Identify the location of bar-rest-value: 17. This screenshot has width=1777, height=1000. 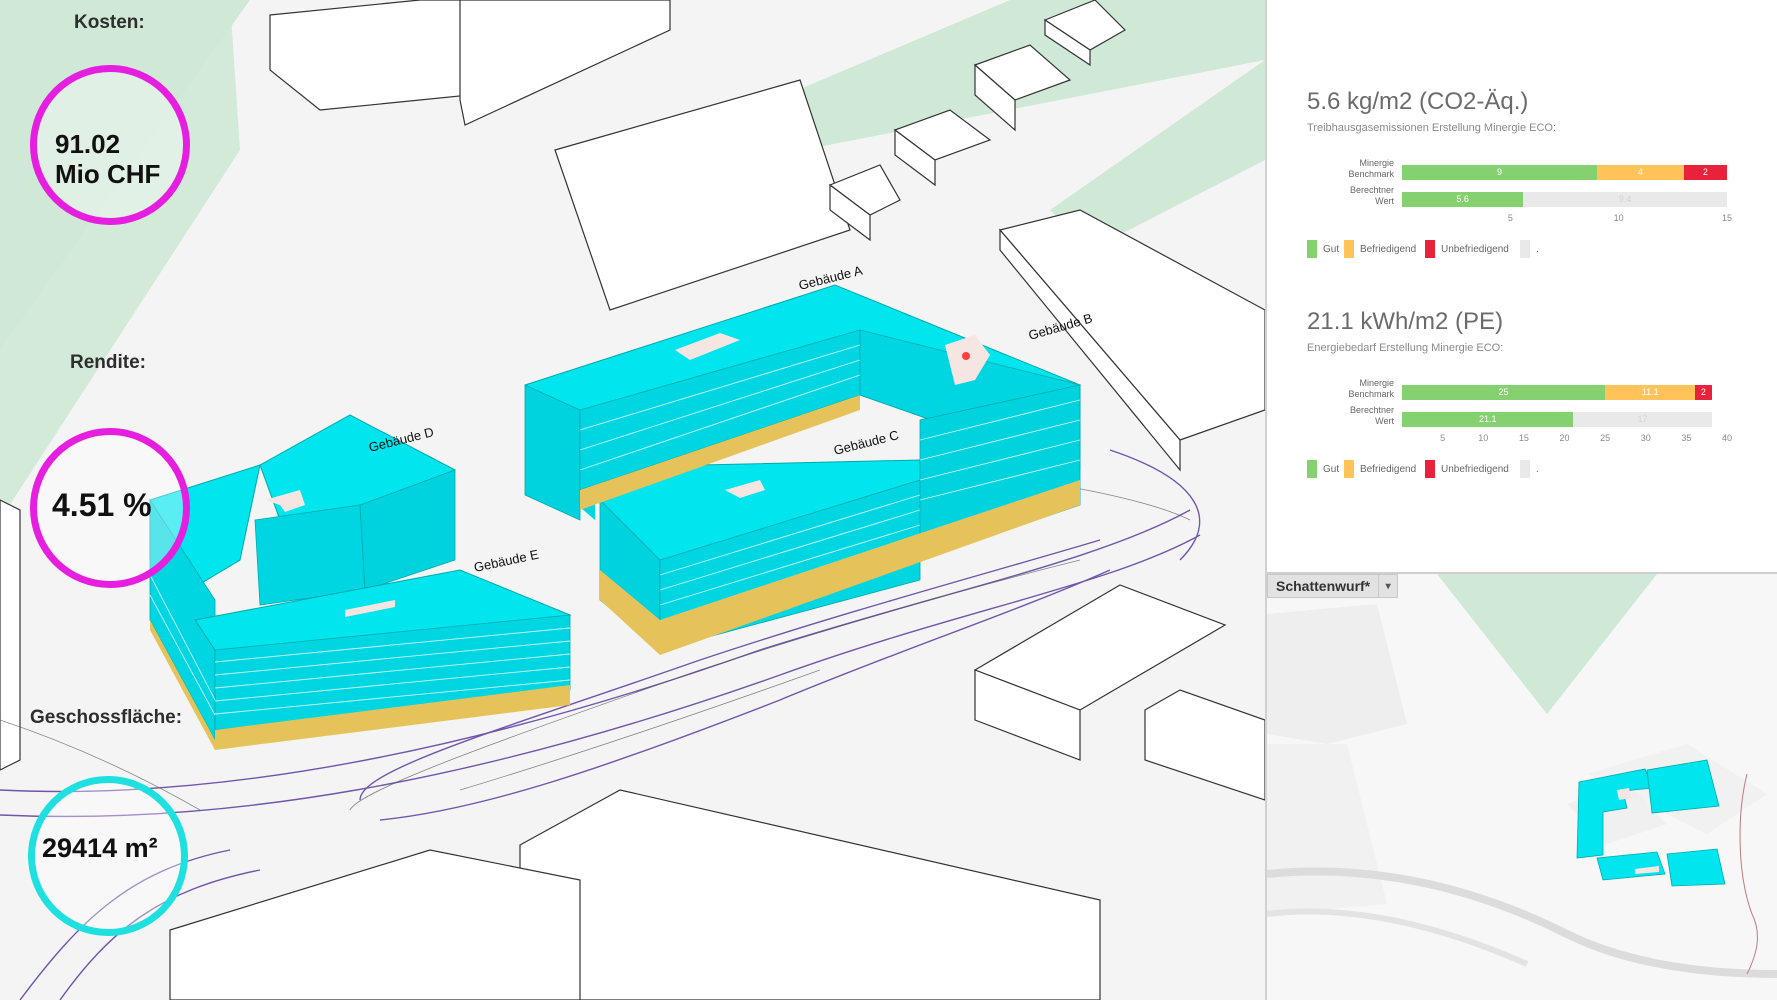
(1642, 419).